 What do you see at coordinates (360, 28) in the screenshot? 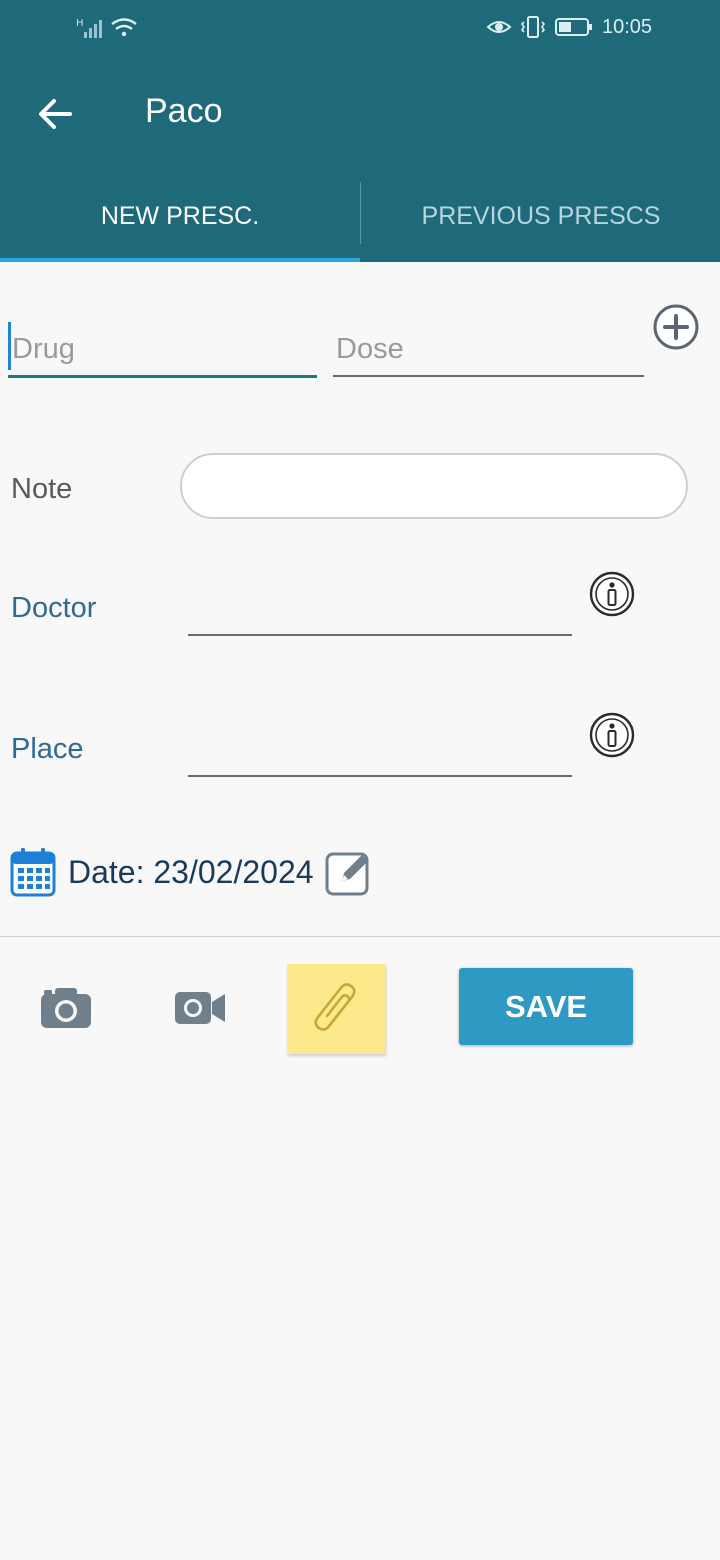
I see `status-bar: H 10:05` at bounding box center [360, 28].